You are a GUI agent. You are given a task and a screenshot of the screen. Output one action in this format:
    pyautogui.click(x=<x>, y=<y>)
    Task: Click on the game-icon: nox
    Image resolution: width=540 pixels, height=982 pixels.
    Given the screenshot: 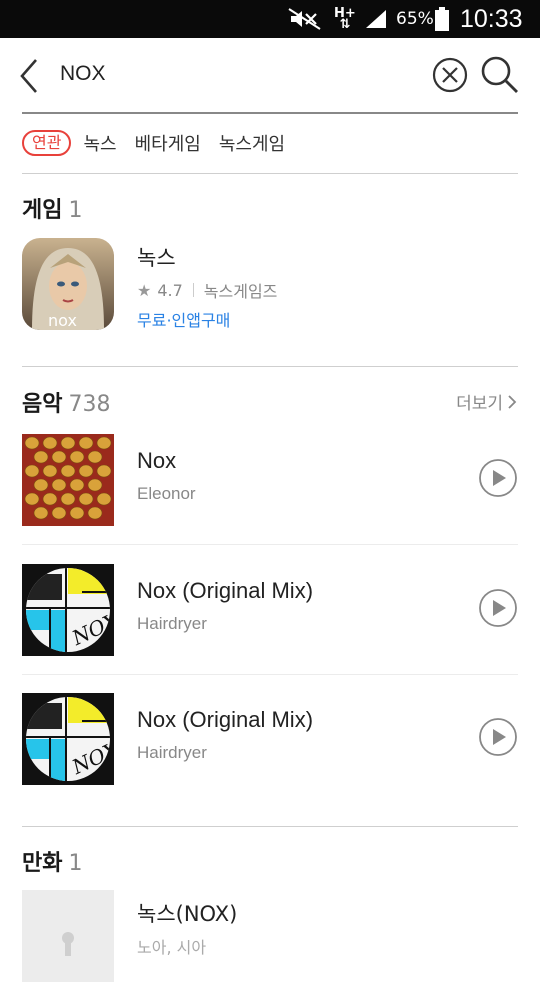 What is the action you would take?
    pyautogui.click(x=68, y=284)
    